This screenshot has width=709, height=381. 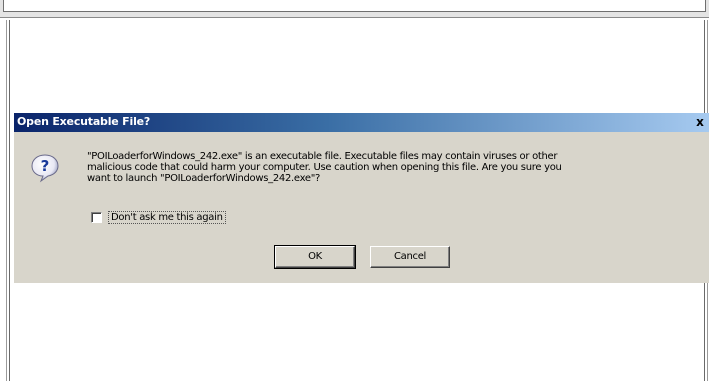 What do you see at coordinates (361, 122) in the screenshot?
I see `dialog-titlebar: Open Executable File? x` at bounding box center [361, 122].